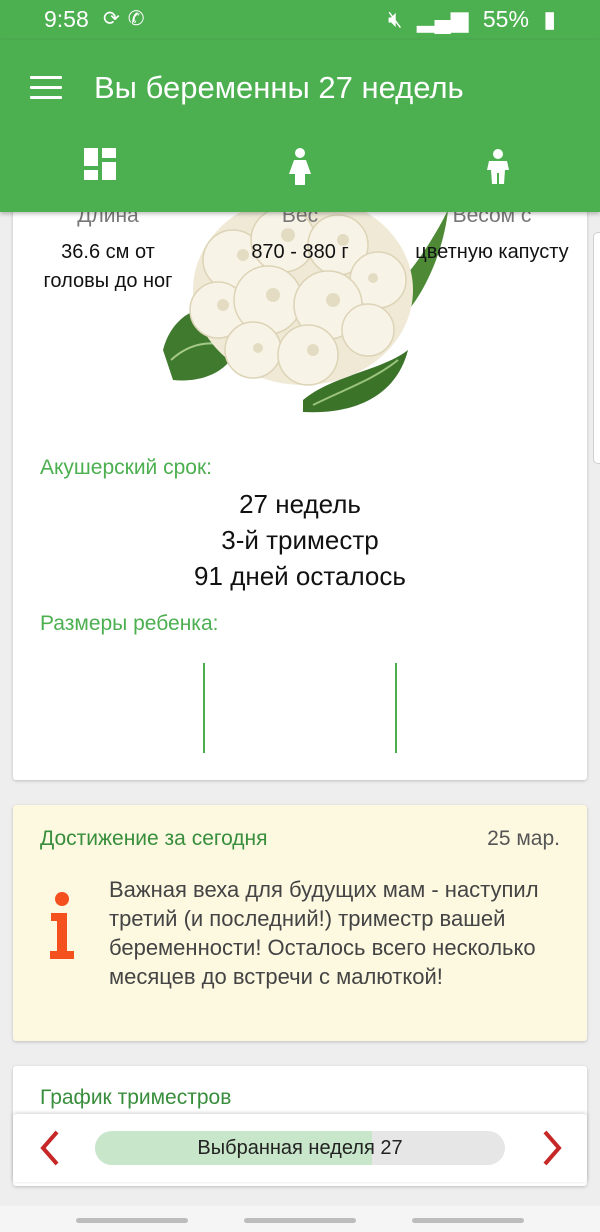 The width and height of the screenshot is (600, 1232). I want to click on app-bar: Вы беременны 27 недель, so click(300, 126).